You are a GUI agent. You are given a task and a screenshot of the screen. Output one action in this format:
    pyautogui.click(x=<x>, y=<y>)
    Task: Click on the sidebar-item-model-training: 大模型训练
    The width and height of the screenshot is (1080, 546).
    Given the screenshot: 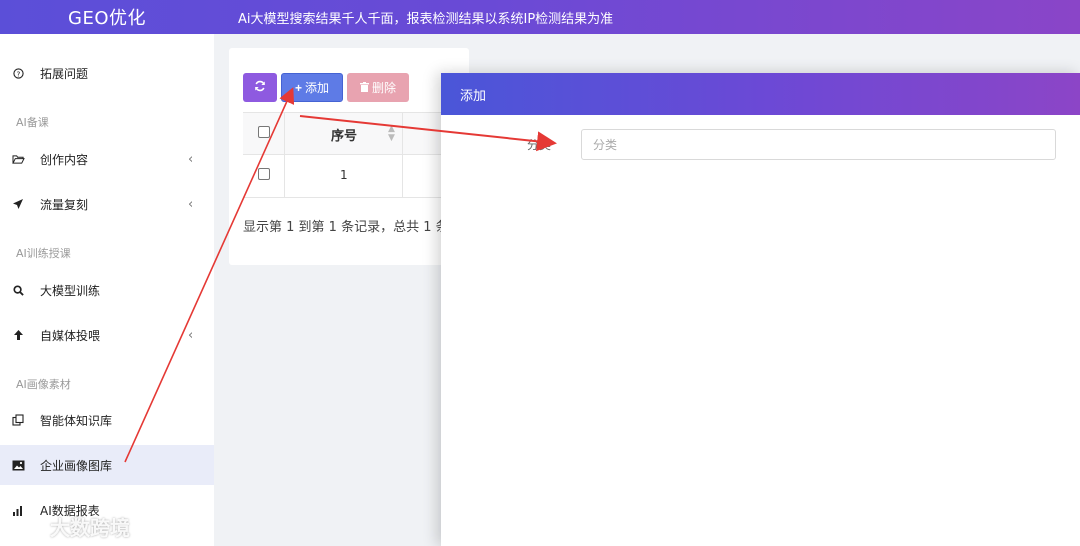 What is the action you would take?
    pyautogui.click(x=107, y=290)
    